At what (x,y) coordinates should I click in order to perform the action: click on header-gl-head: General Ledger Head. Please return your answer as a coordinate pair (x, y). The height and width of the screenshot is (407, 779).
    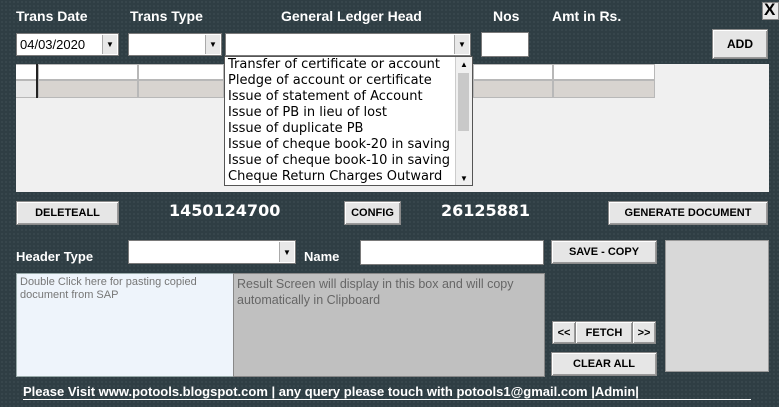
    Looking at the image, I should click on (351, 16).